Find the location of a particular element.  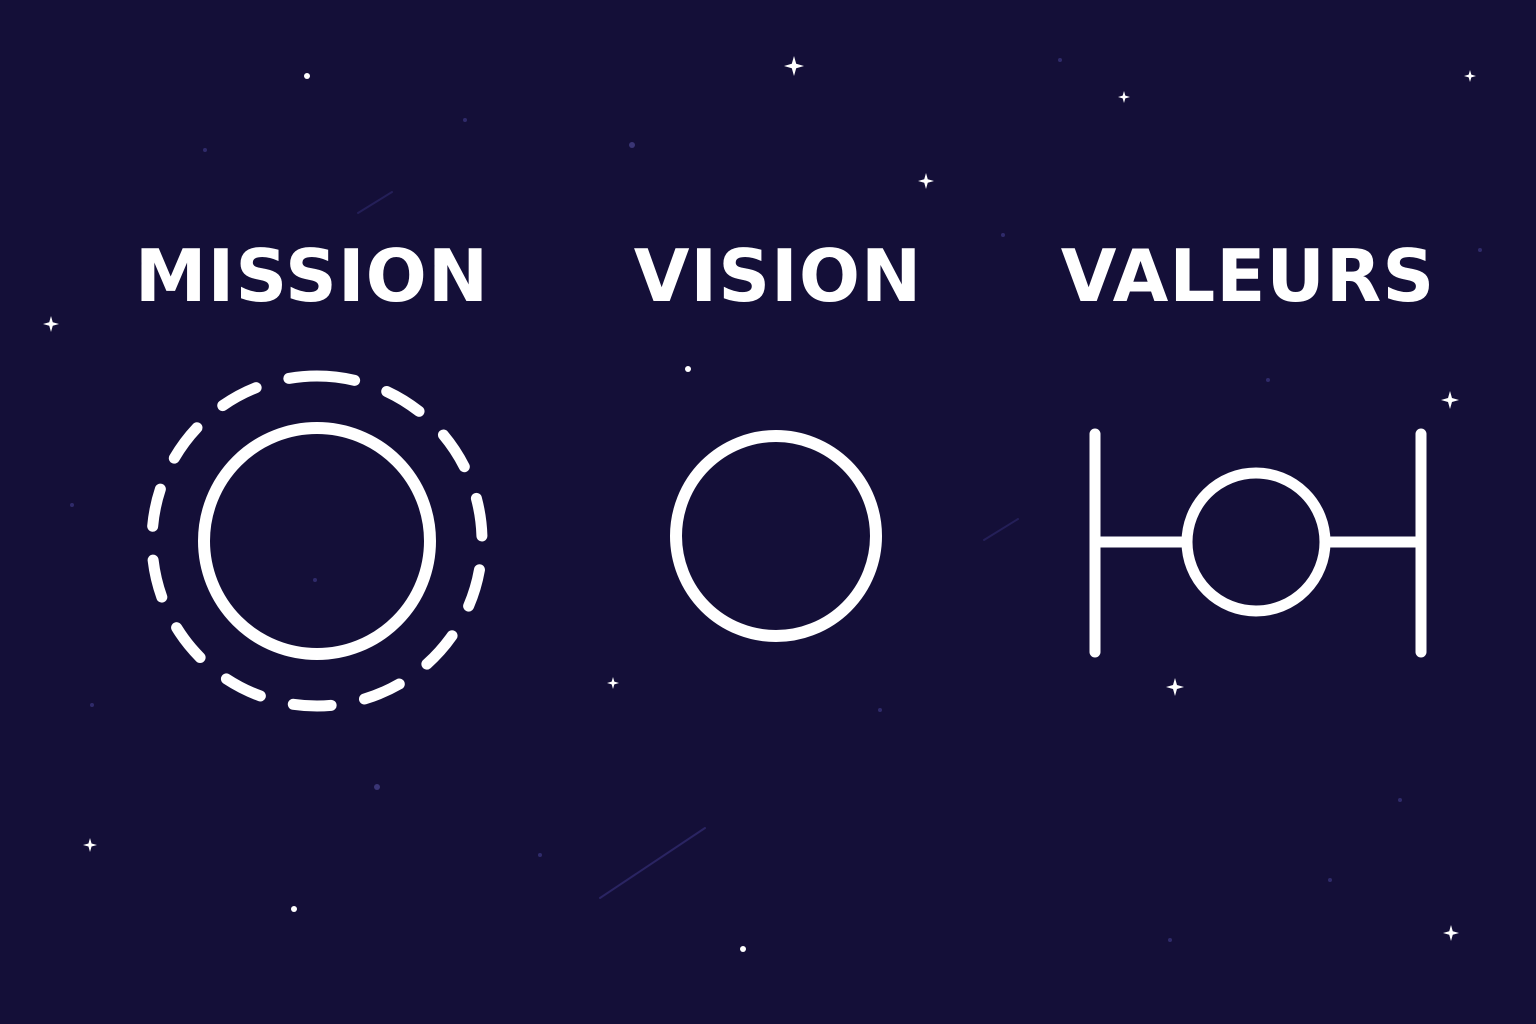

concentric-dashed-circle-icon is located at coordinates (317, 541).